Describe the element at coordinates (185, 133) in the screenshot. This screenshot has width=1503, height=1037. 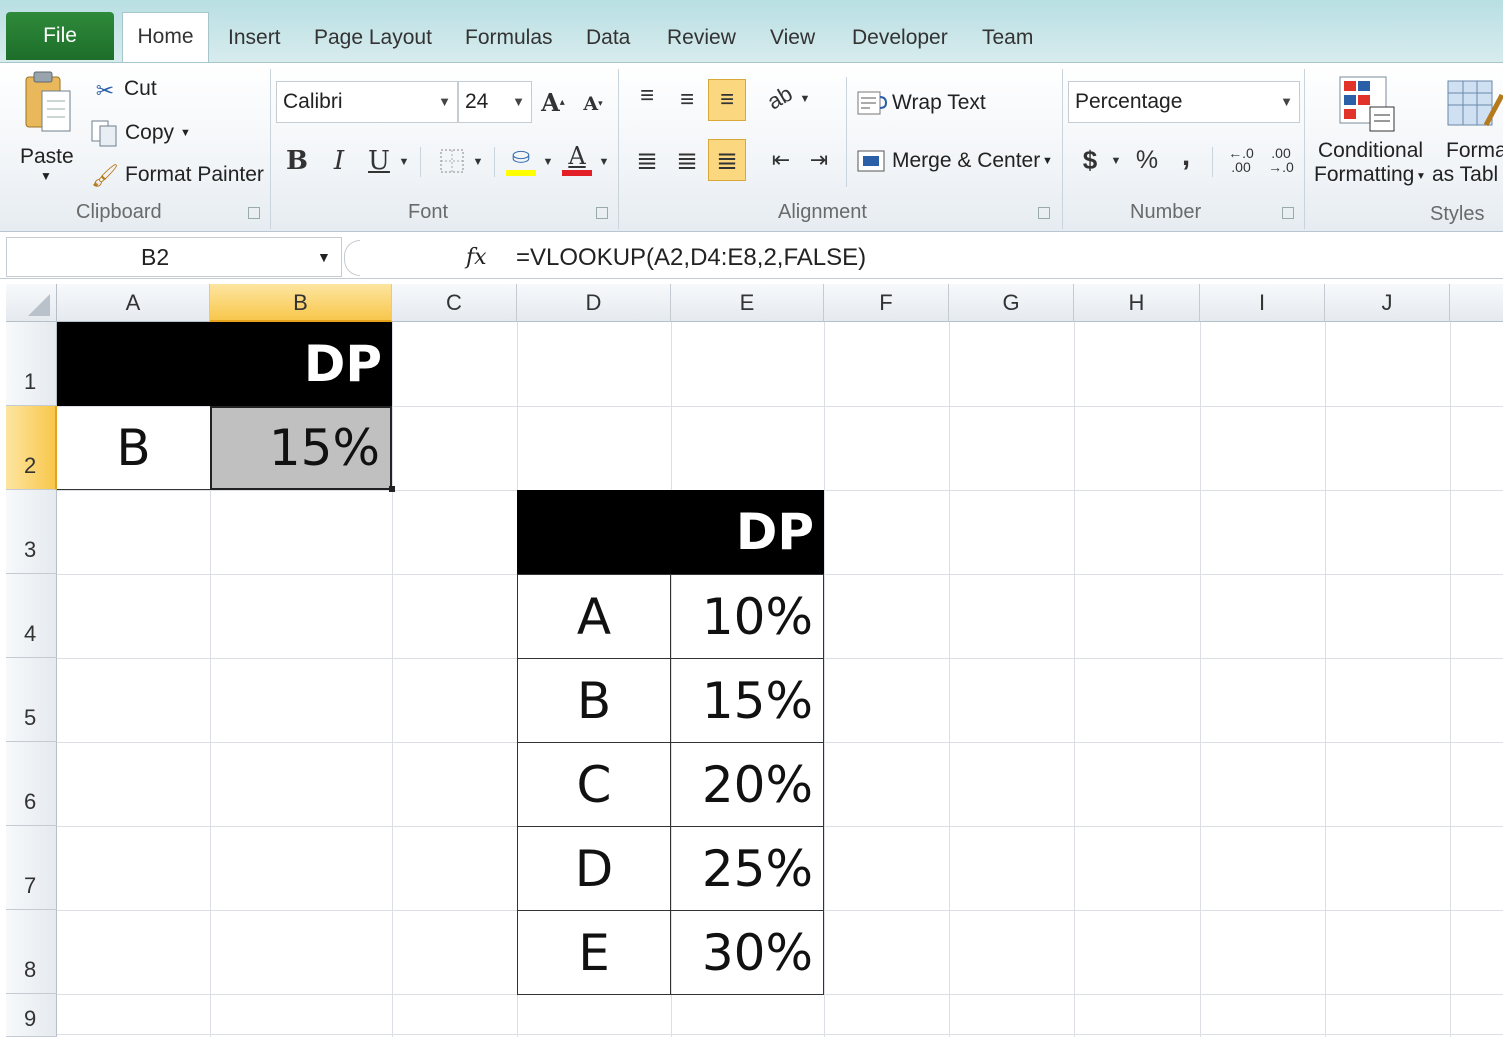
I see `copy-dropdown-icon: ▼` at that location.